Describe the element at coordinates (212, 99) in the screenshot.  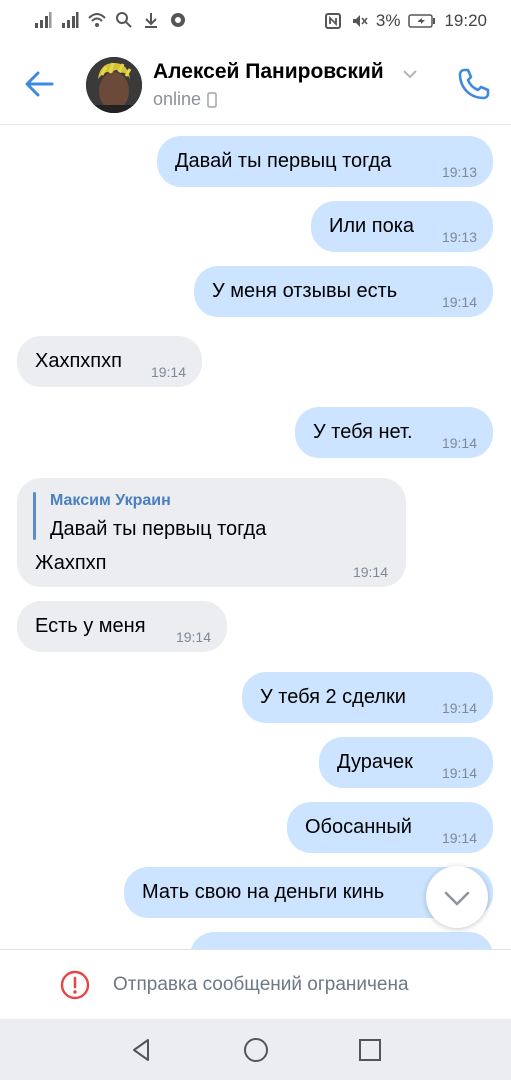
I see `mobile-icon` at that location.